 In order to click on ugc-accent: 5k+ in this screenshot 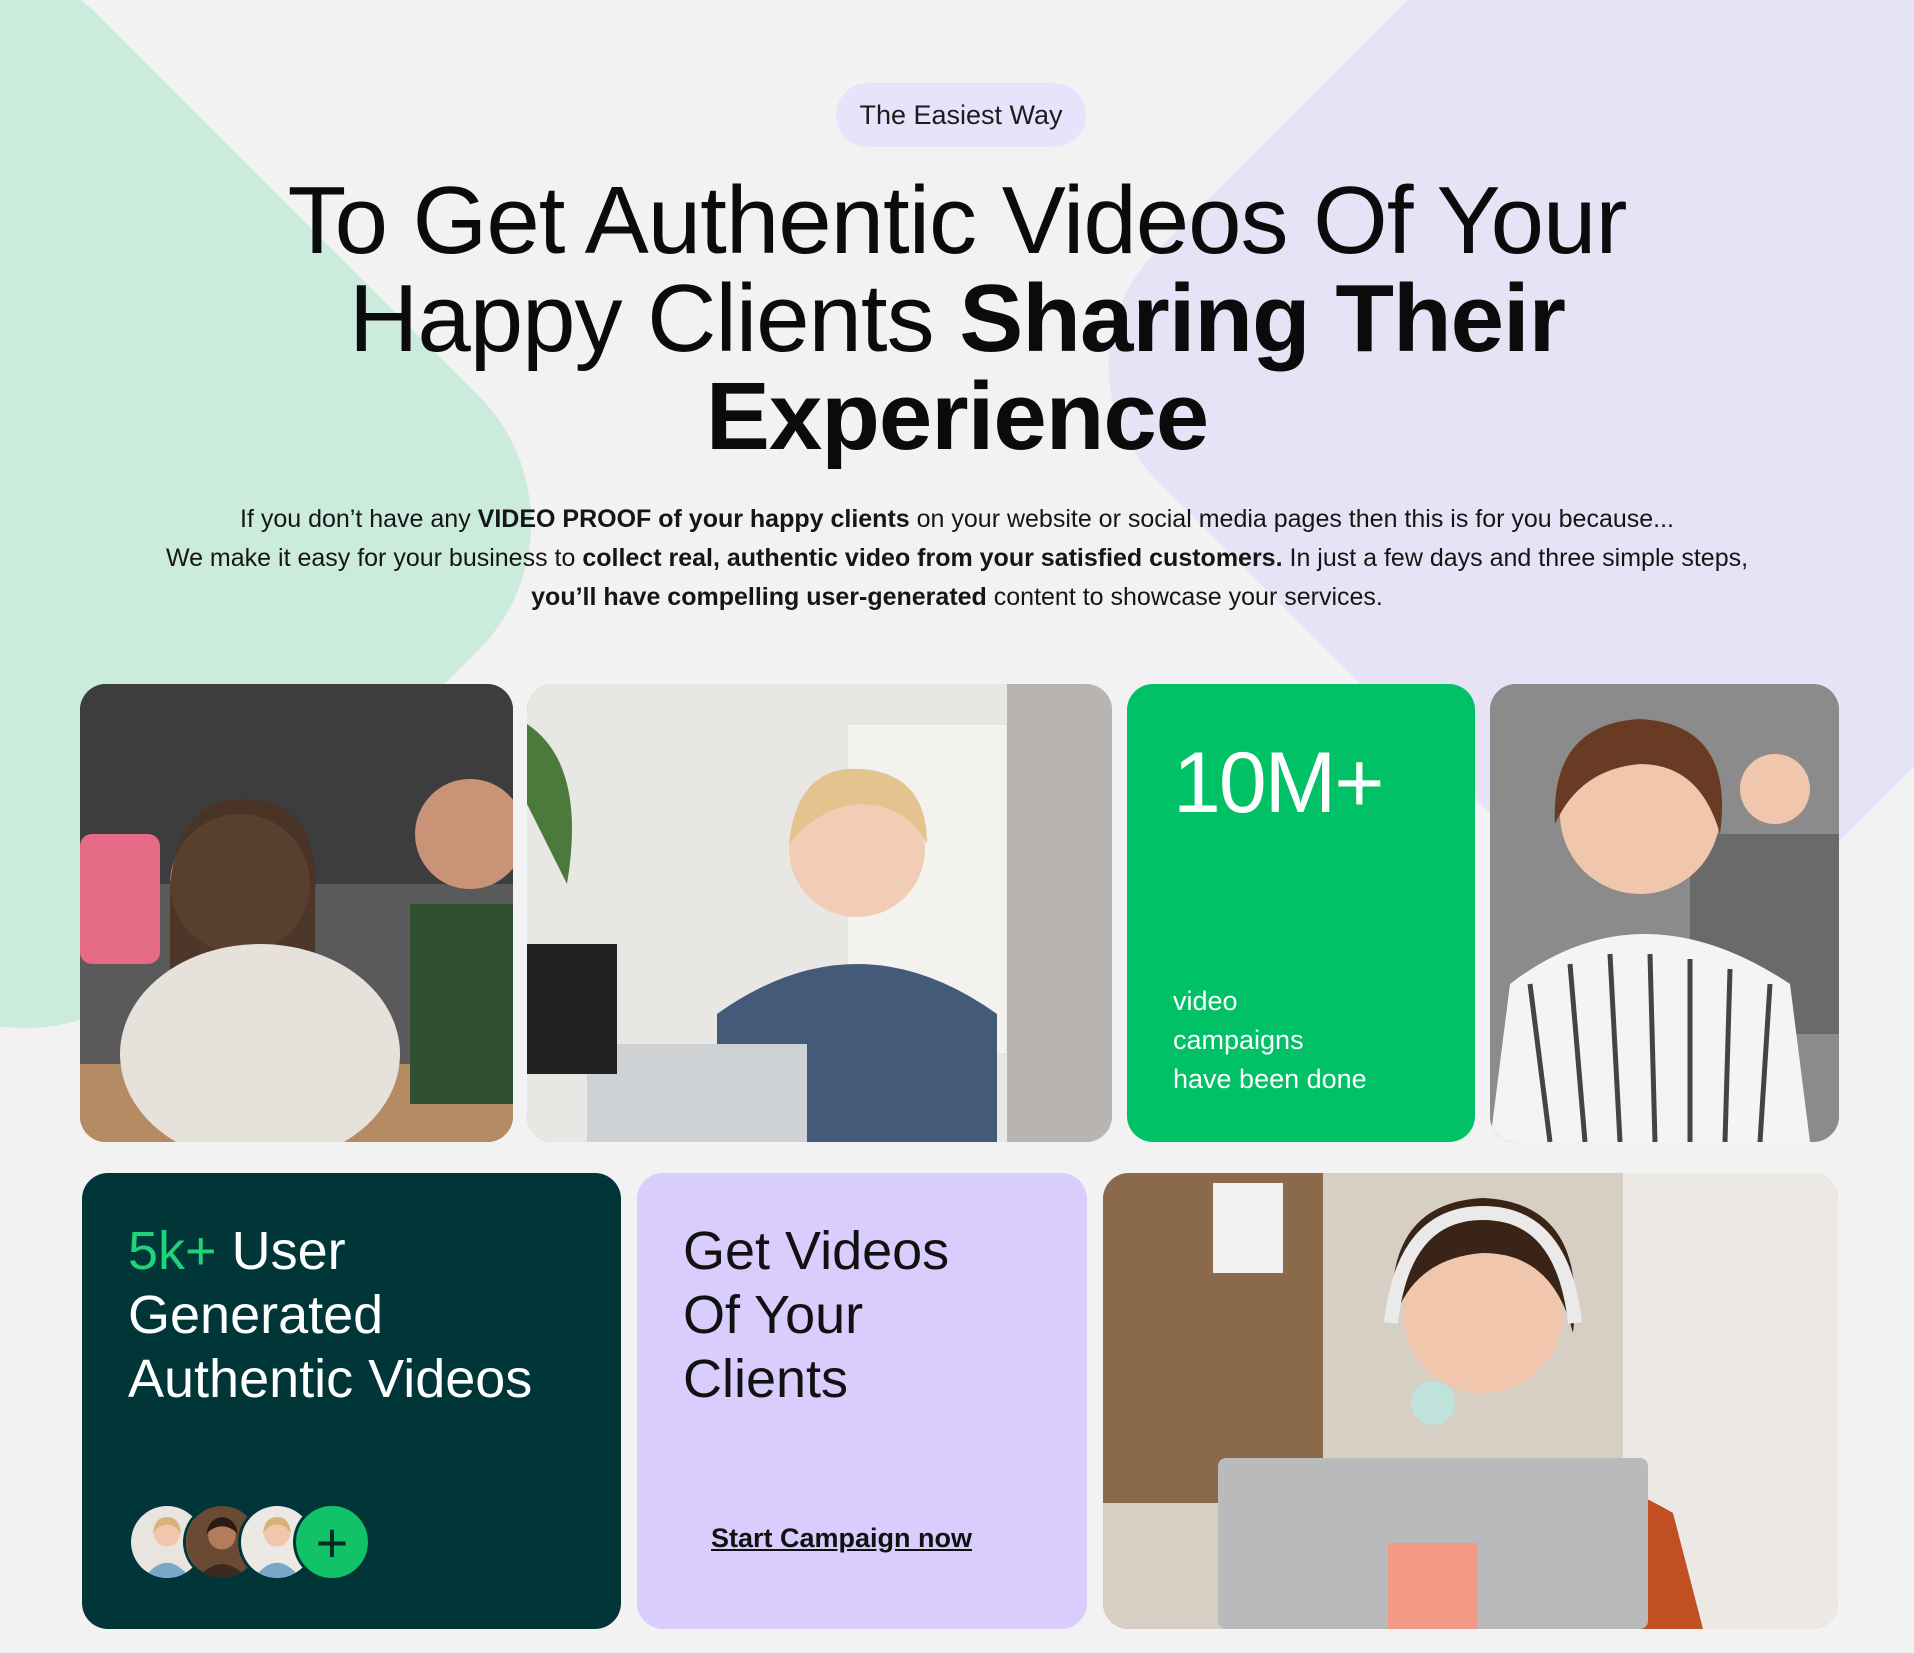, I will do `click(172, 1251)`.